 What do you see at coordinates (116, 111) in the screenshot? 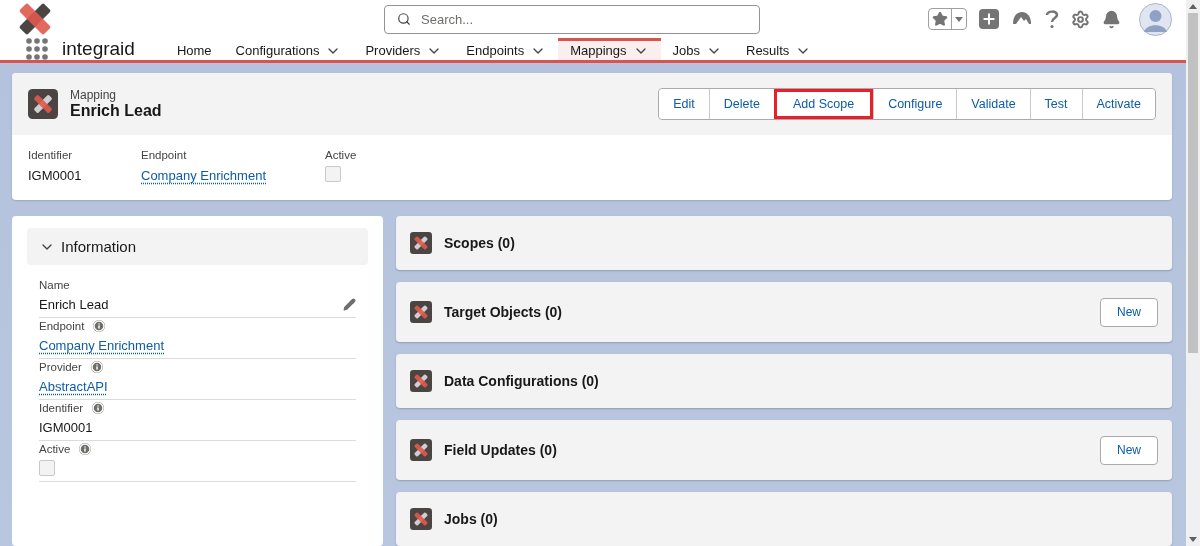
I see `record-title: Enrich Lead` at bounding box center [116, 111].